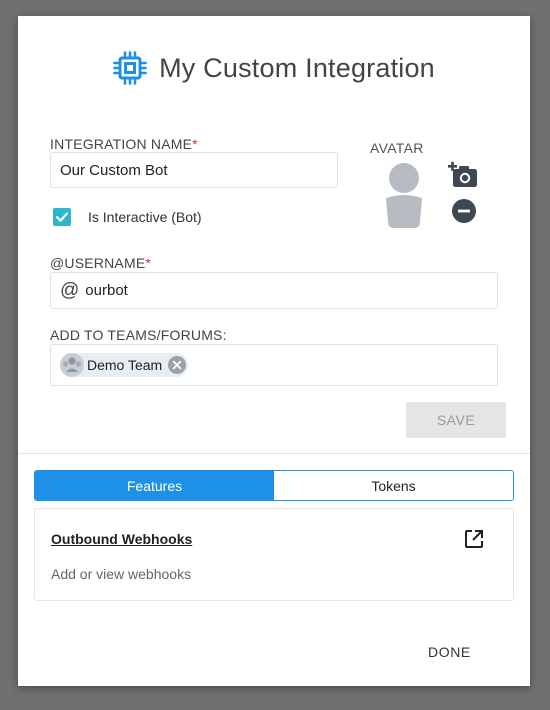  I want to click on outbound-webhooks-link: Outbound Webhooks, so click(121, 539).